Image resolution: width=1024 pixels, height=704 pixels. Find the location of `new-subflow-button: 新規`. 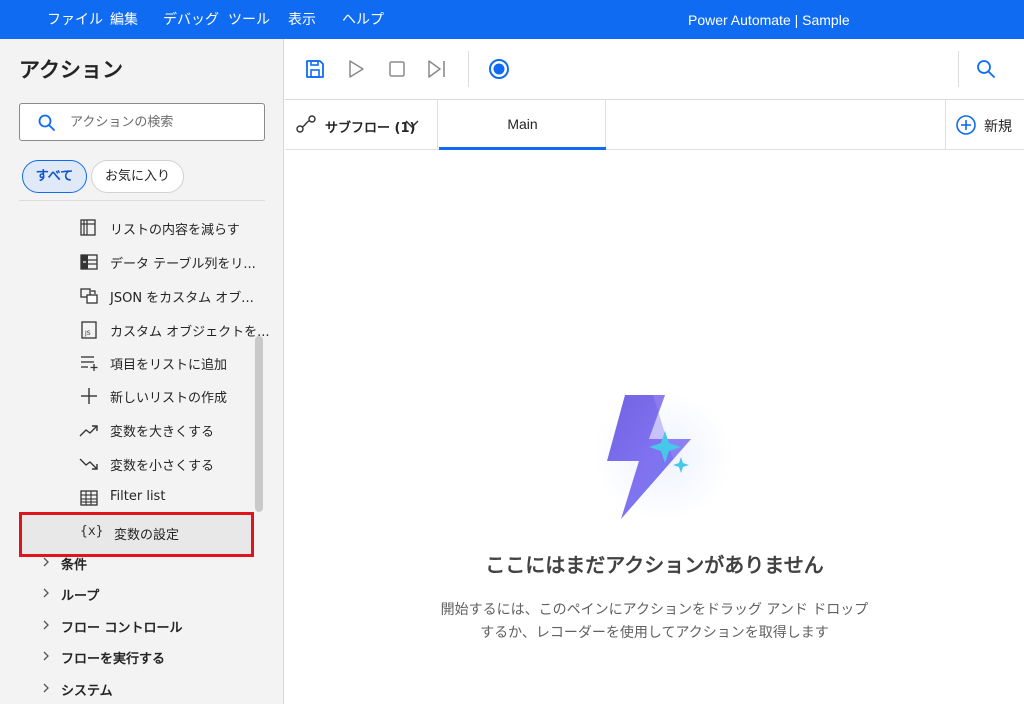

new-subflow-button: 新規 is located at coordinates (984, 124).